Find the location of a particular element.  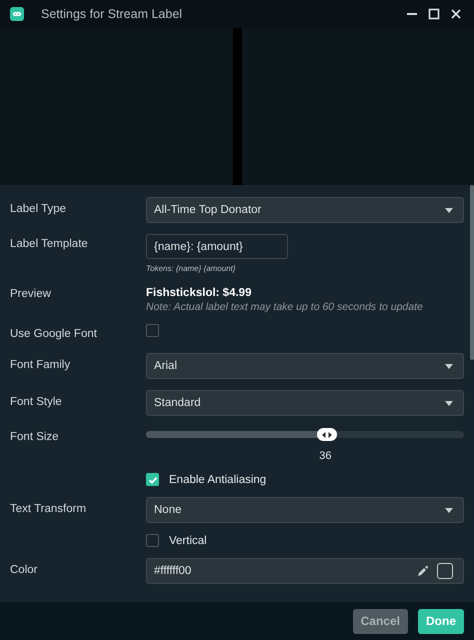

dropdown: Standard is located at coordinates (305, 403).